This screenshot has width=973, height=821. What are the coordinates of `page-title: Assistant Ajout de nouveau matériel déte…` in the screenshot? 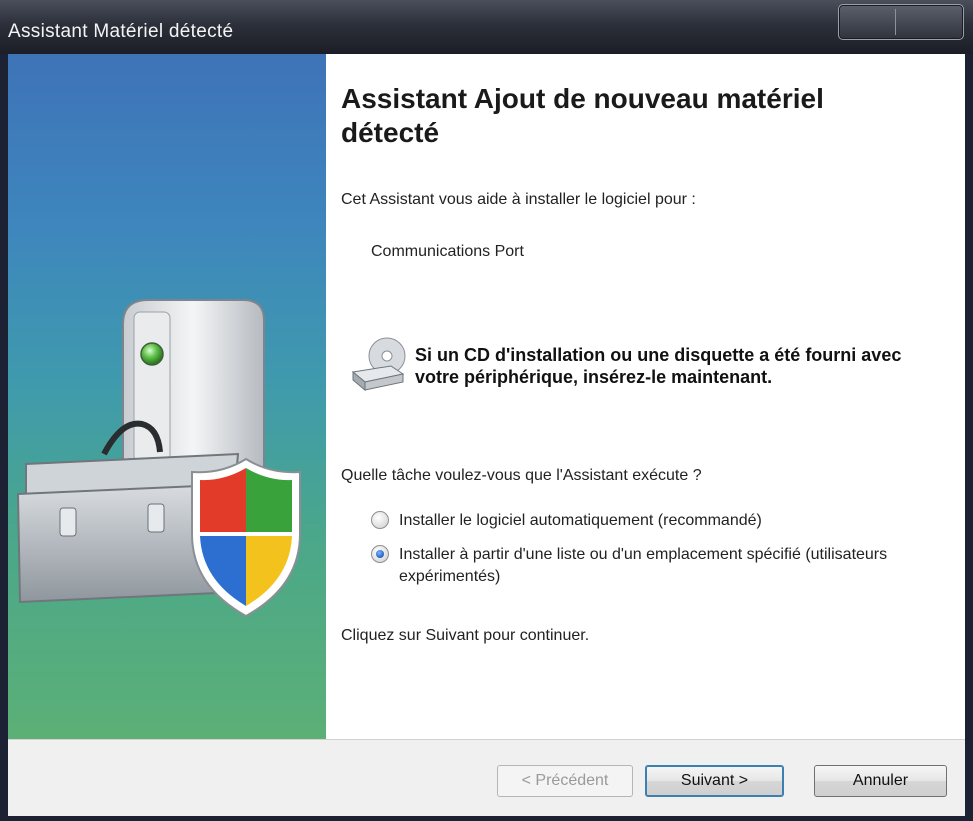 It's located at (582, 115).